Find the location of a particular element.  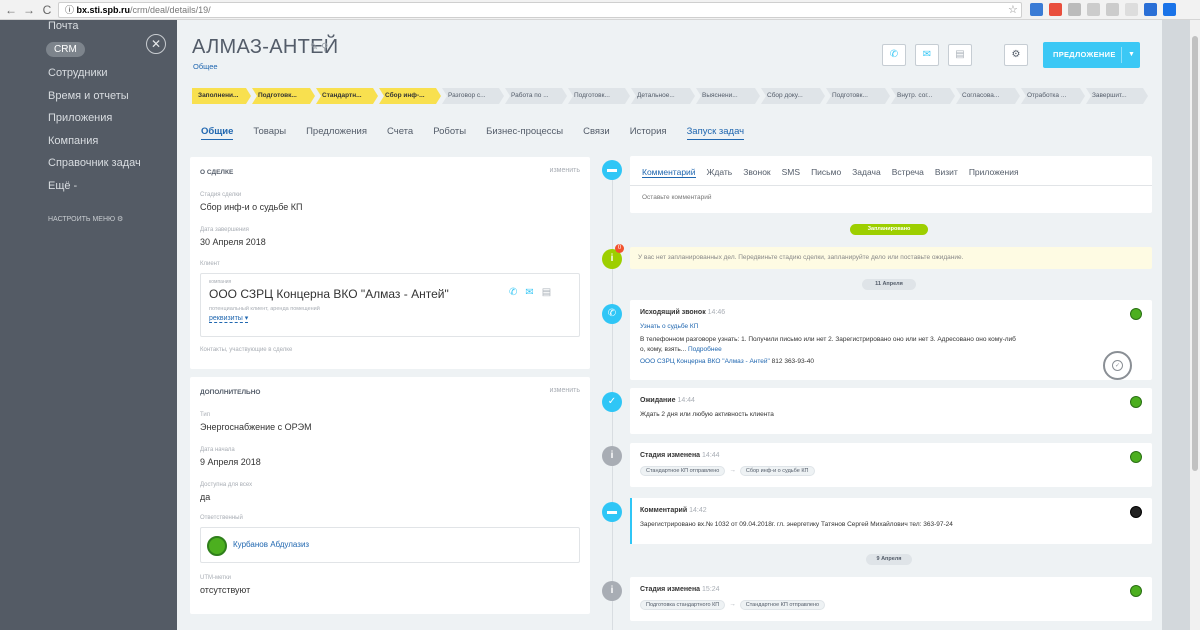

composer-tab: Звонок is located at coordinates (756, 172).